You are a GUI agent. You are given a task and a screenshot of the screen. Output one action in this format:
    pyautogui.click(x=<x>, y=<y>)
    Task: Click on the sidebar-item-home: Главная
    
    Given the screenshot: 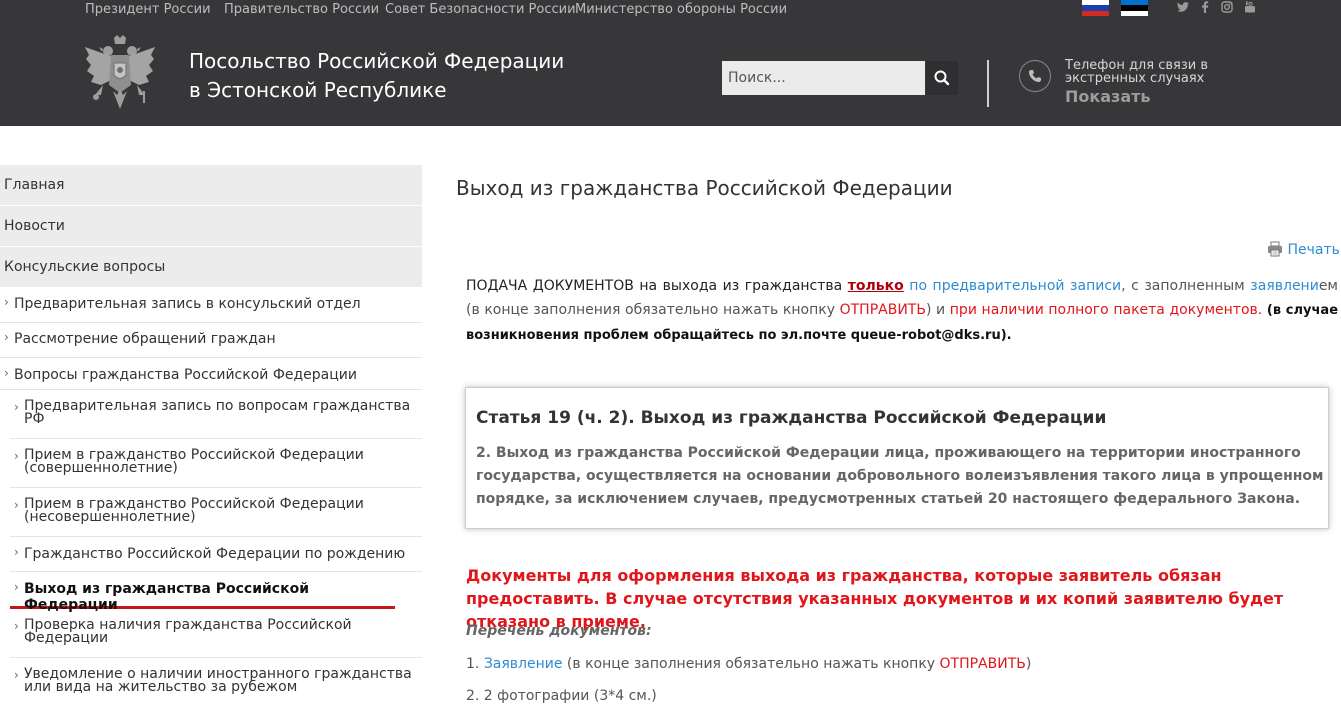 What is the action you would take?
    pyautogui.click(x=211, y=185)
    